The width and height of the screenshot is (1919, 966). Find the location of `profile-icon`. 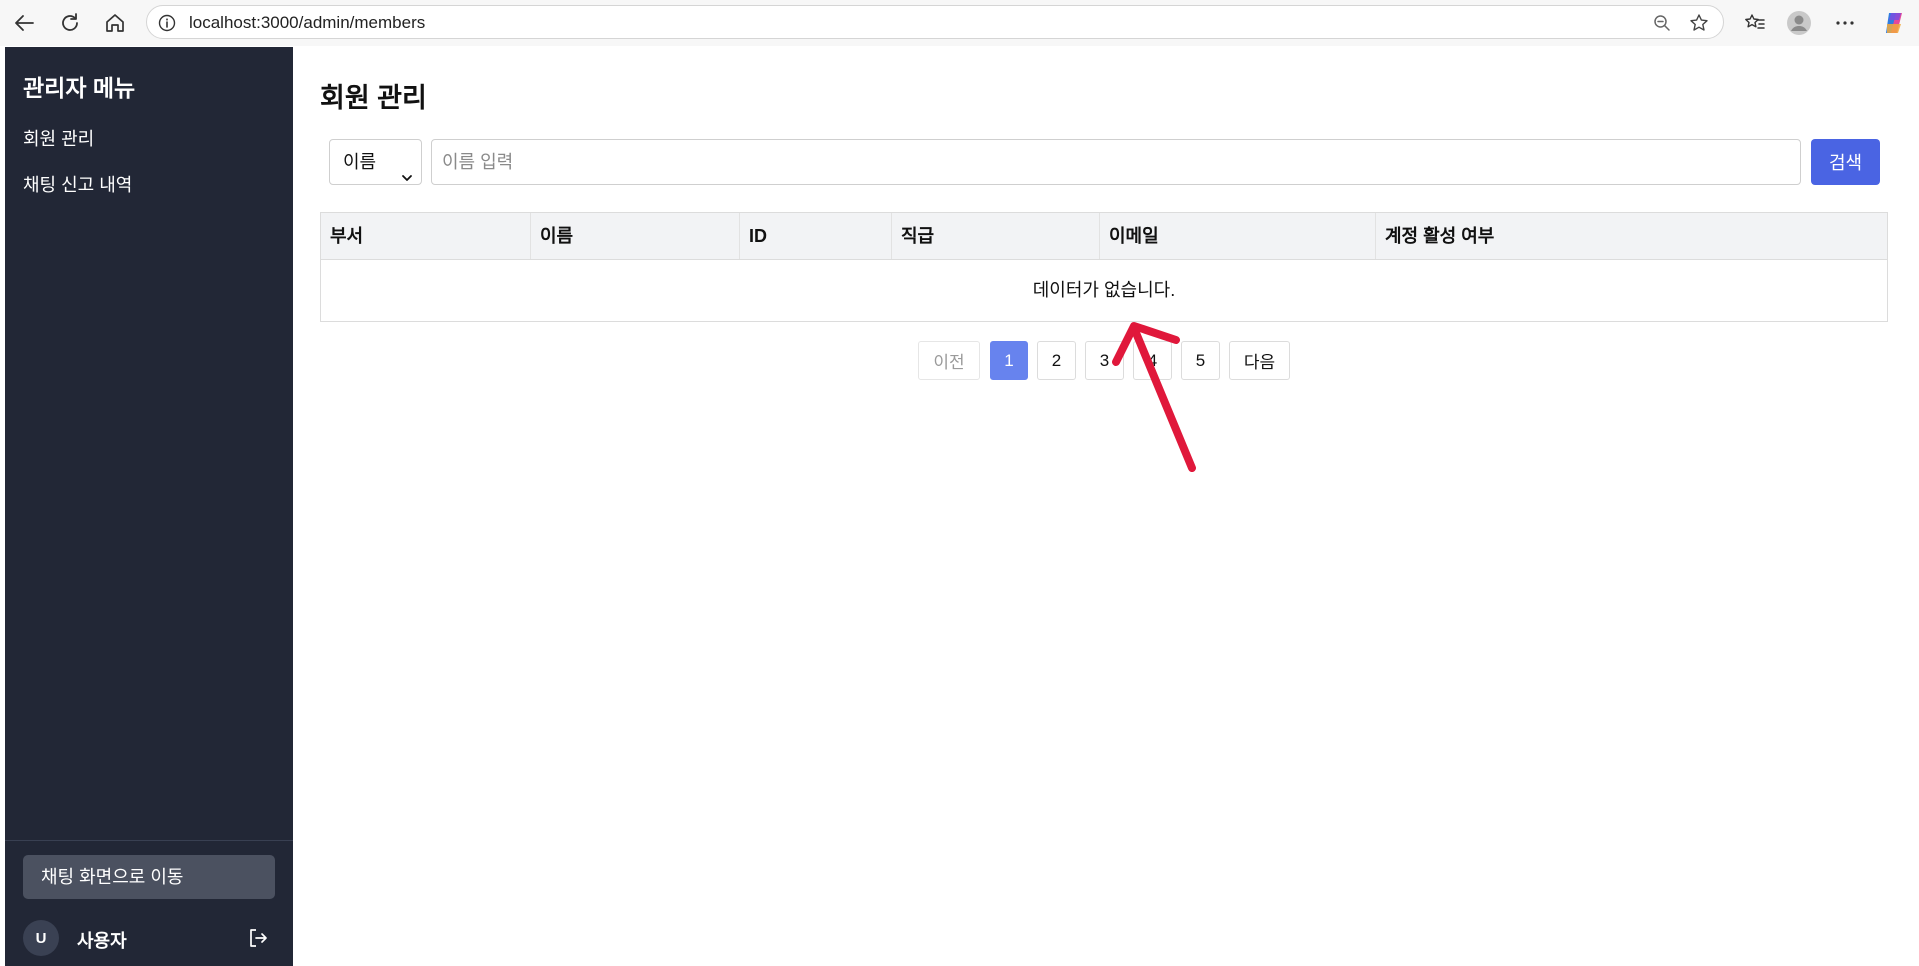

profile-icon is located at coordinates (1799, 23).